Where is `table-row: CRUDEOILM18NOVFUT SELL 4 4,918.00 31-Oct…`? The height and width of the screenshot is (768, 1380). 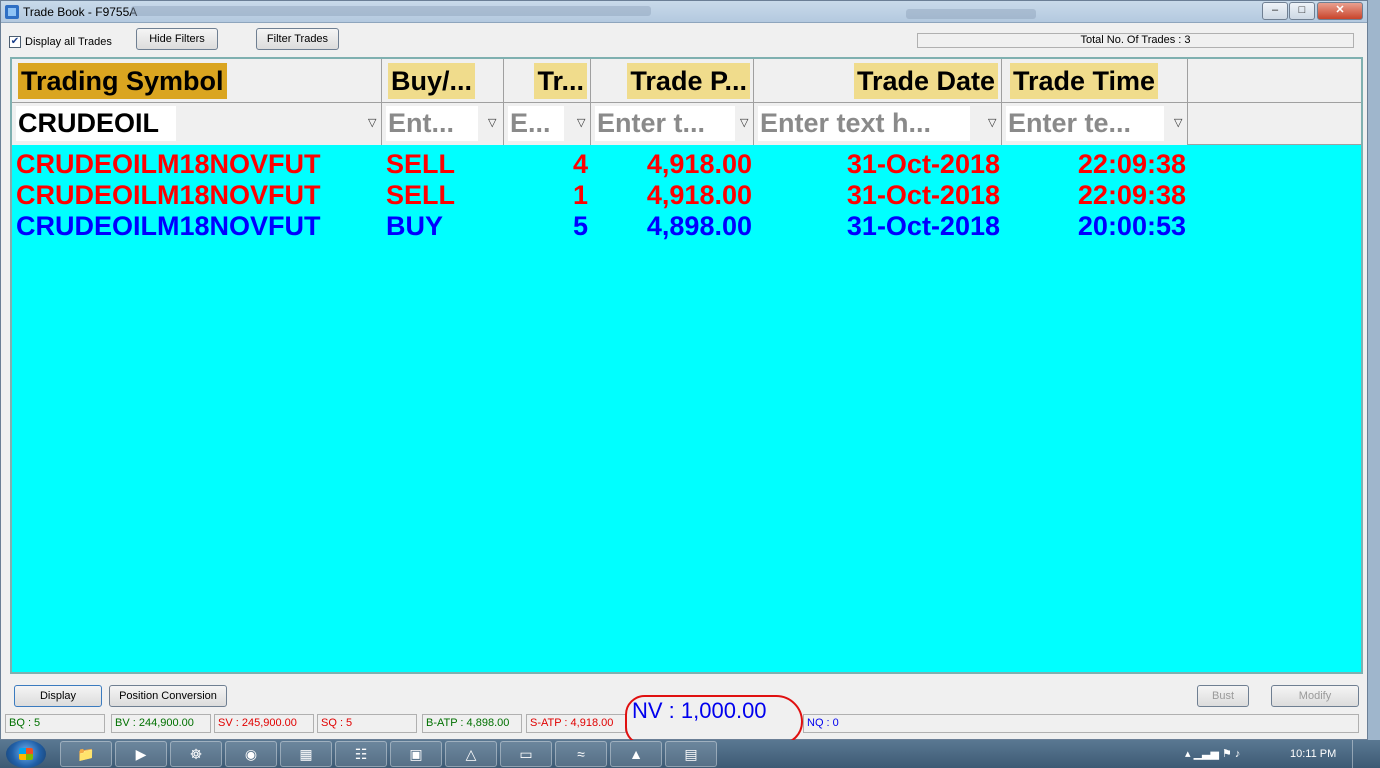 table-row: CRUDEOILM18NOVFUT SELL 4 4,918.00 31-Oct… is located at coordinates (686, 164).